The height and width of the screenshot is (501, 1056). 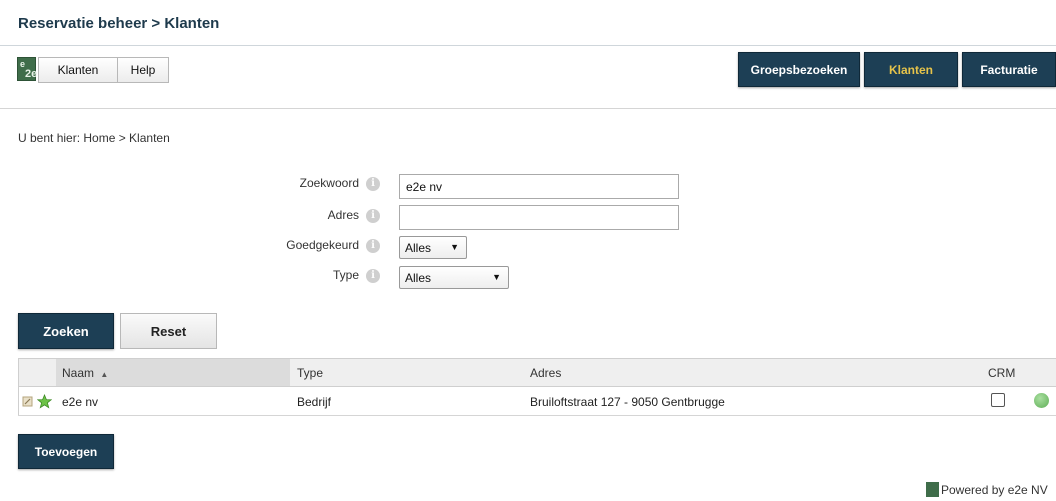 I want to click on e2e-logo-icon: e 2e, so click(x=27, y=69).